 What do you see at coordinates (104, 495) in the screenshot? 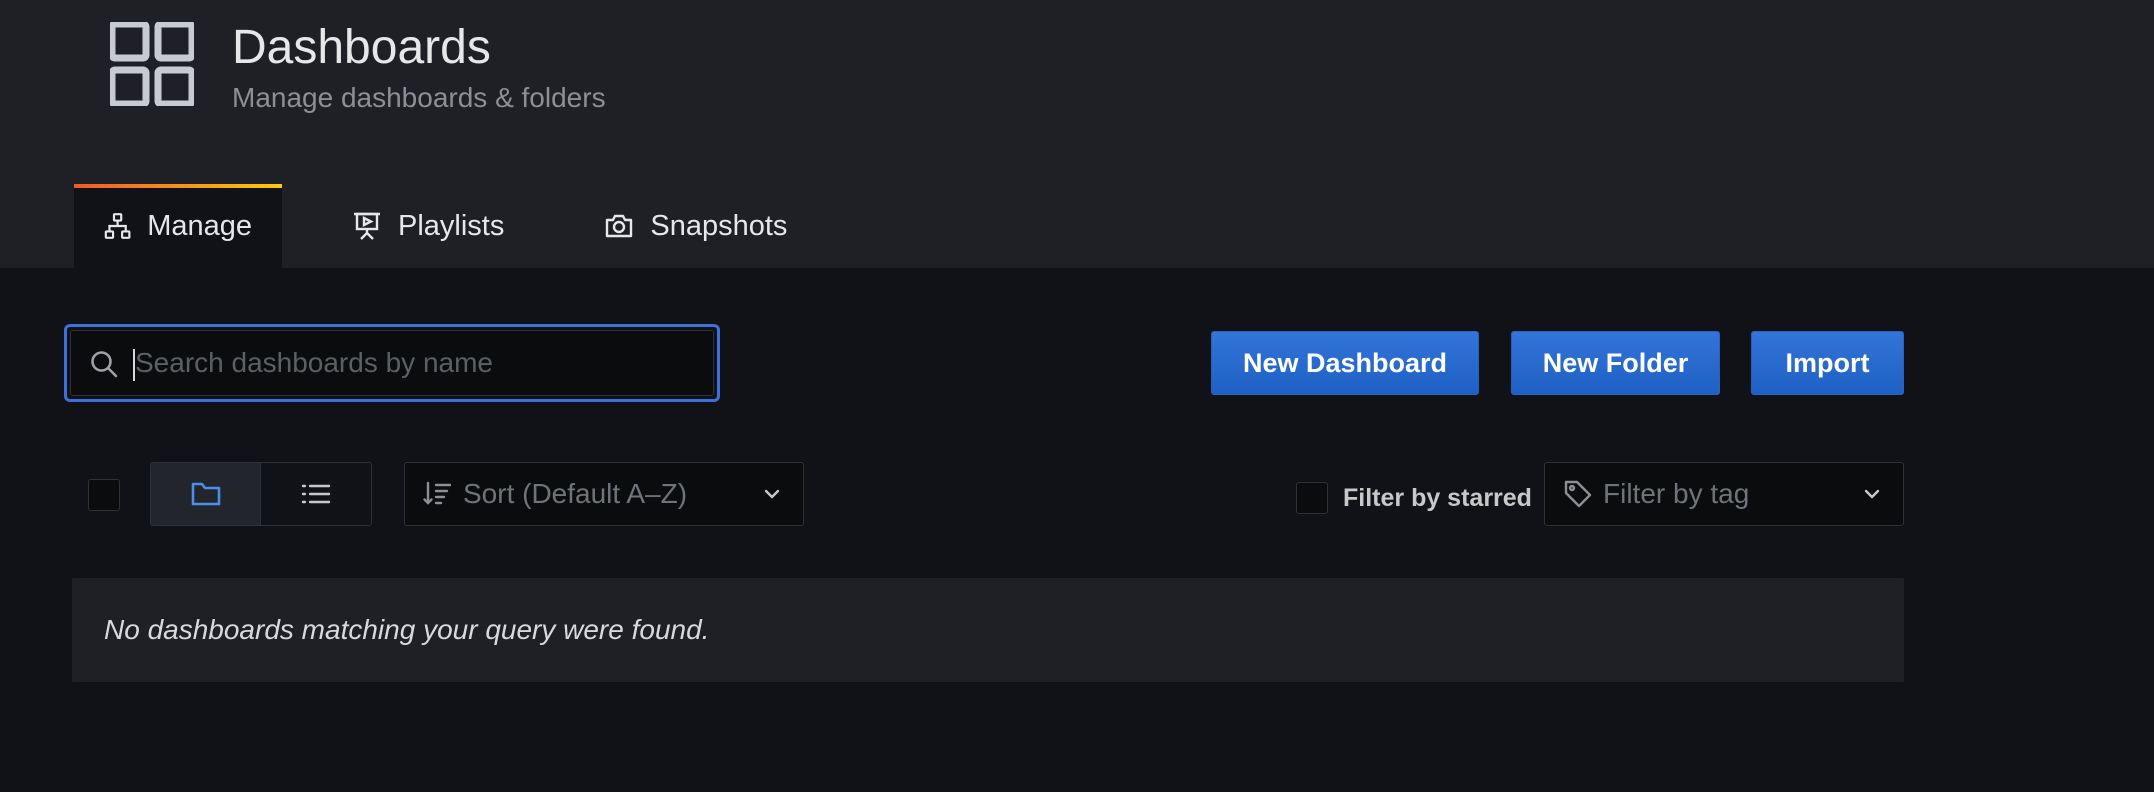
I see `select-all-checkbox` at bounding box center [104, 495].